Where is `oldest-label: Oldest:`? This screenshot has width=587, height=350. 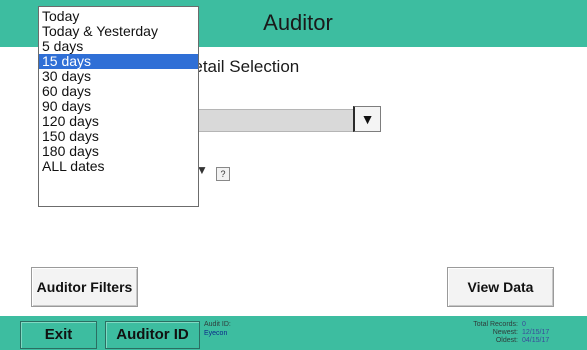
oldest-label: Oldest: is located at coordinates (506, 340).